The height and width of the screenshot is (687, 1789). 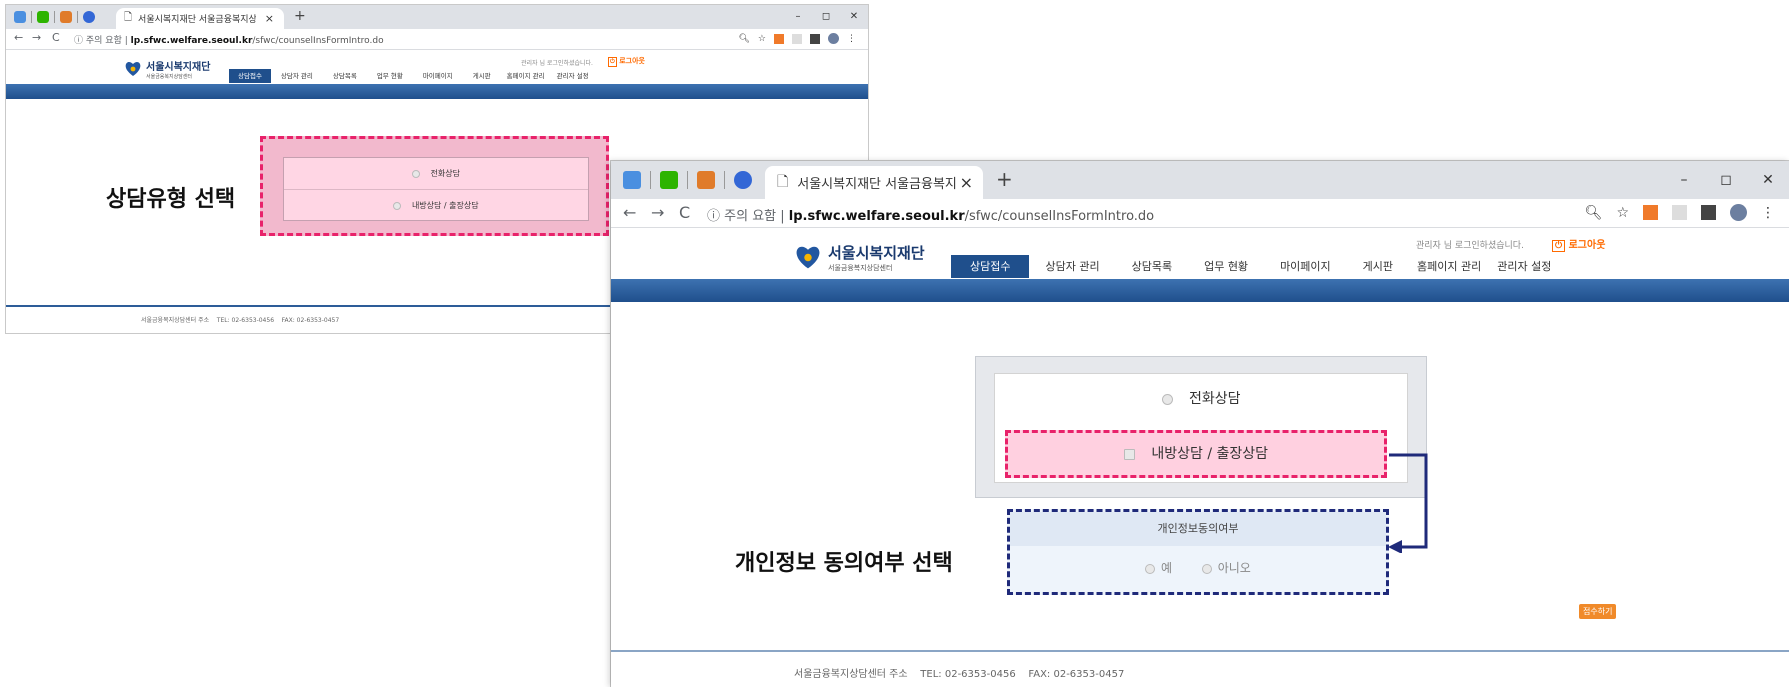 I want to click on connector-arrow, so click(x=1408, y=503).